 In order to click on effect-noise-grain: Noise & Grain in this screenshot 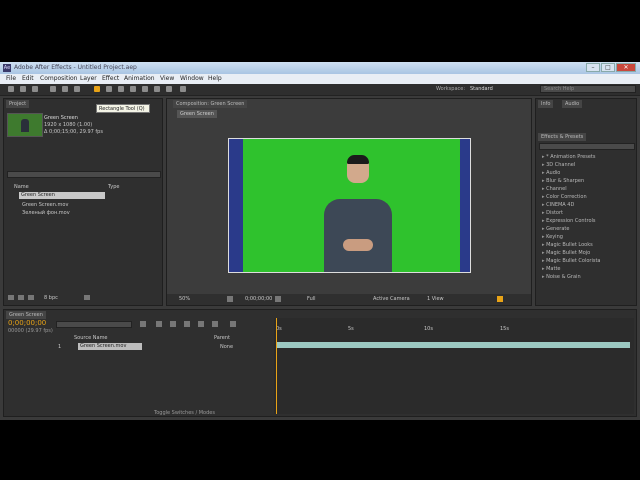, I will do `click(561, 277)`.